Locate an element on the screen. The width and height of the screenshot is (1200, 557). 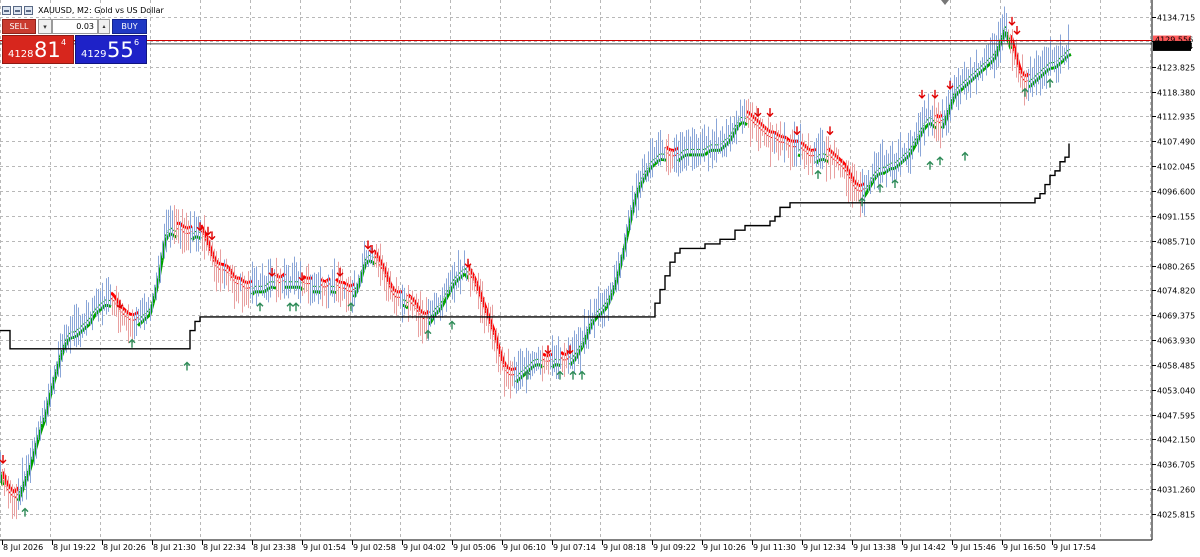
buy-price-button: 4129 55 6 is located at coordinates (111, 49).